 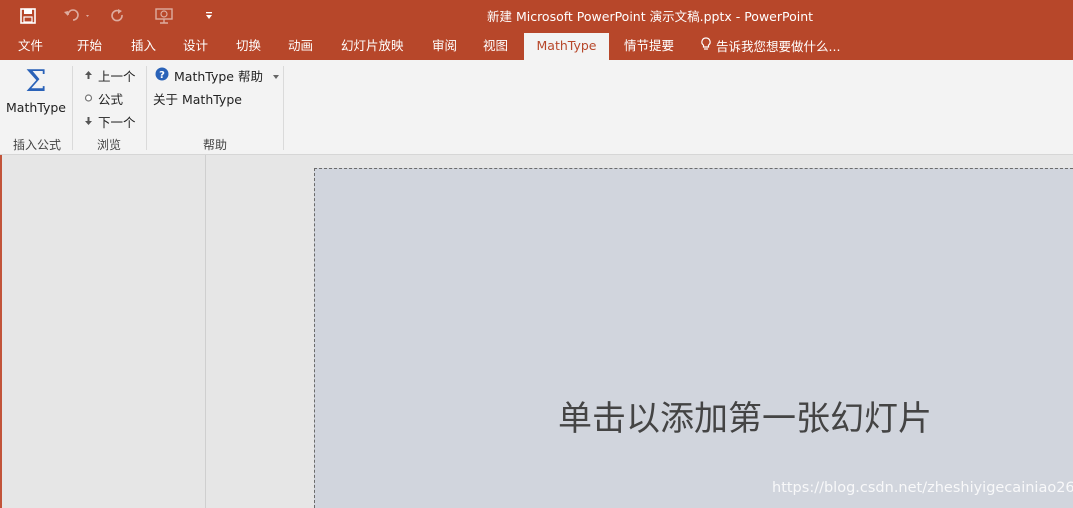 I want to click on help-icon: ?, so click(x=162, y=75).